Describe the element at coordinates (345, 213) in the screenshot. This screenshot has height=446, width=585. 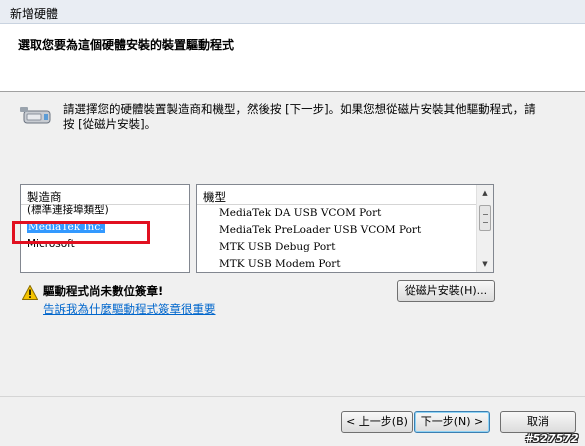
I see `model-item: MediaTek DA USB VCOM Port` at that location.